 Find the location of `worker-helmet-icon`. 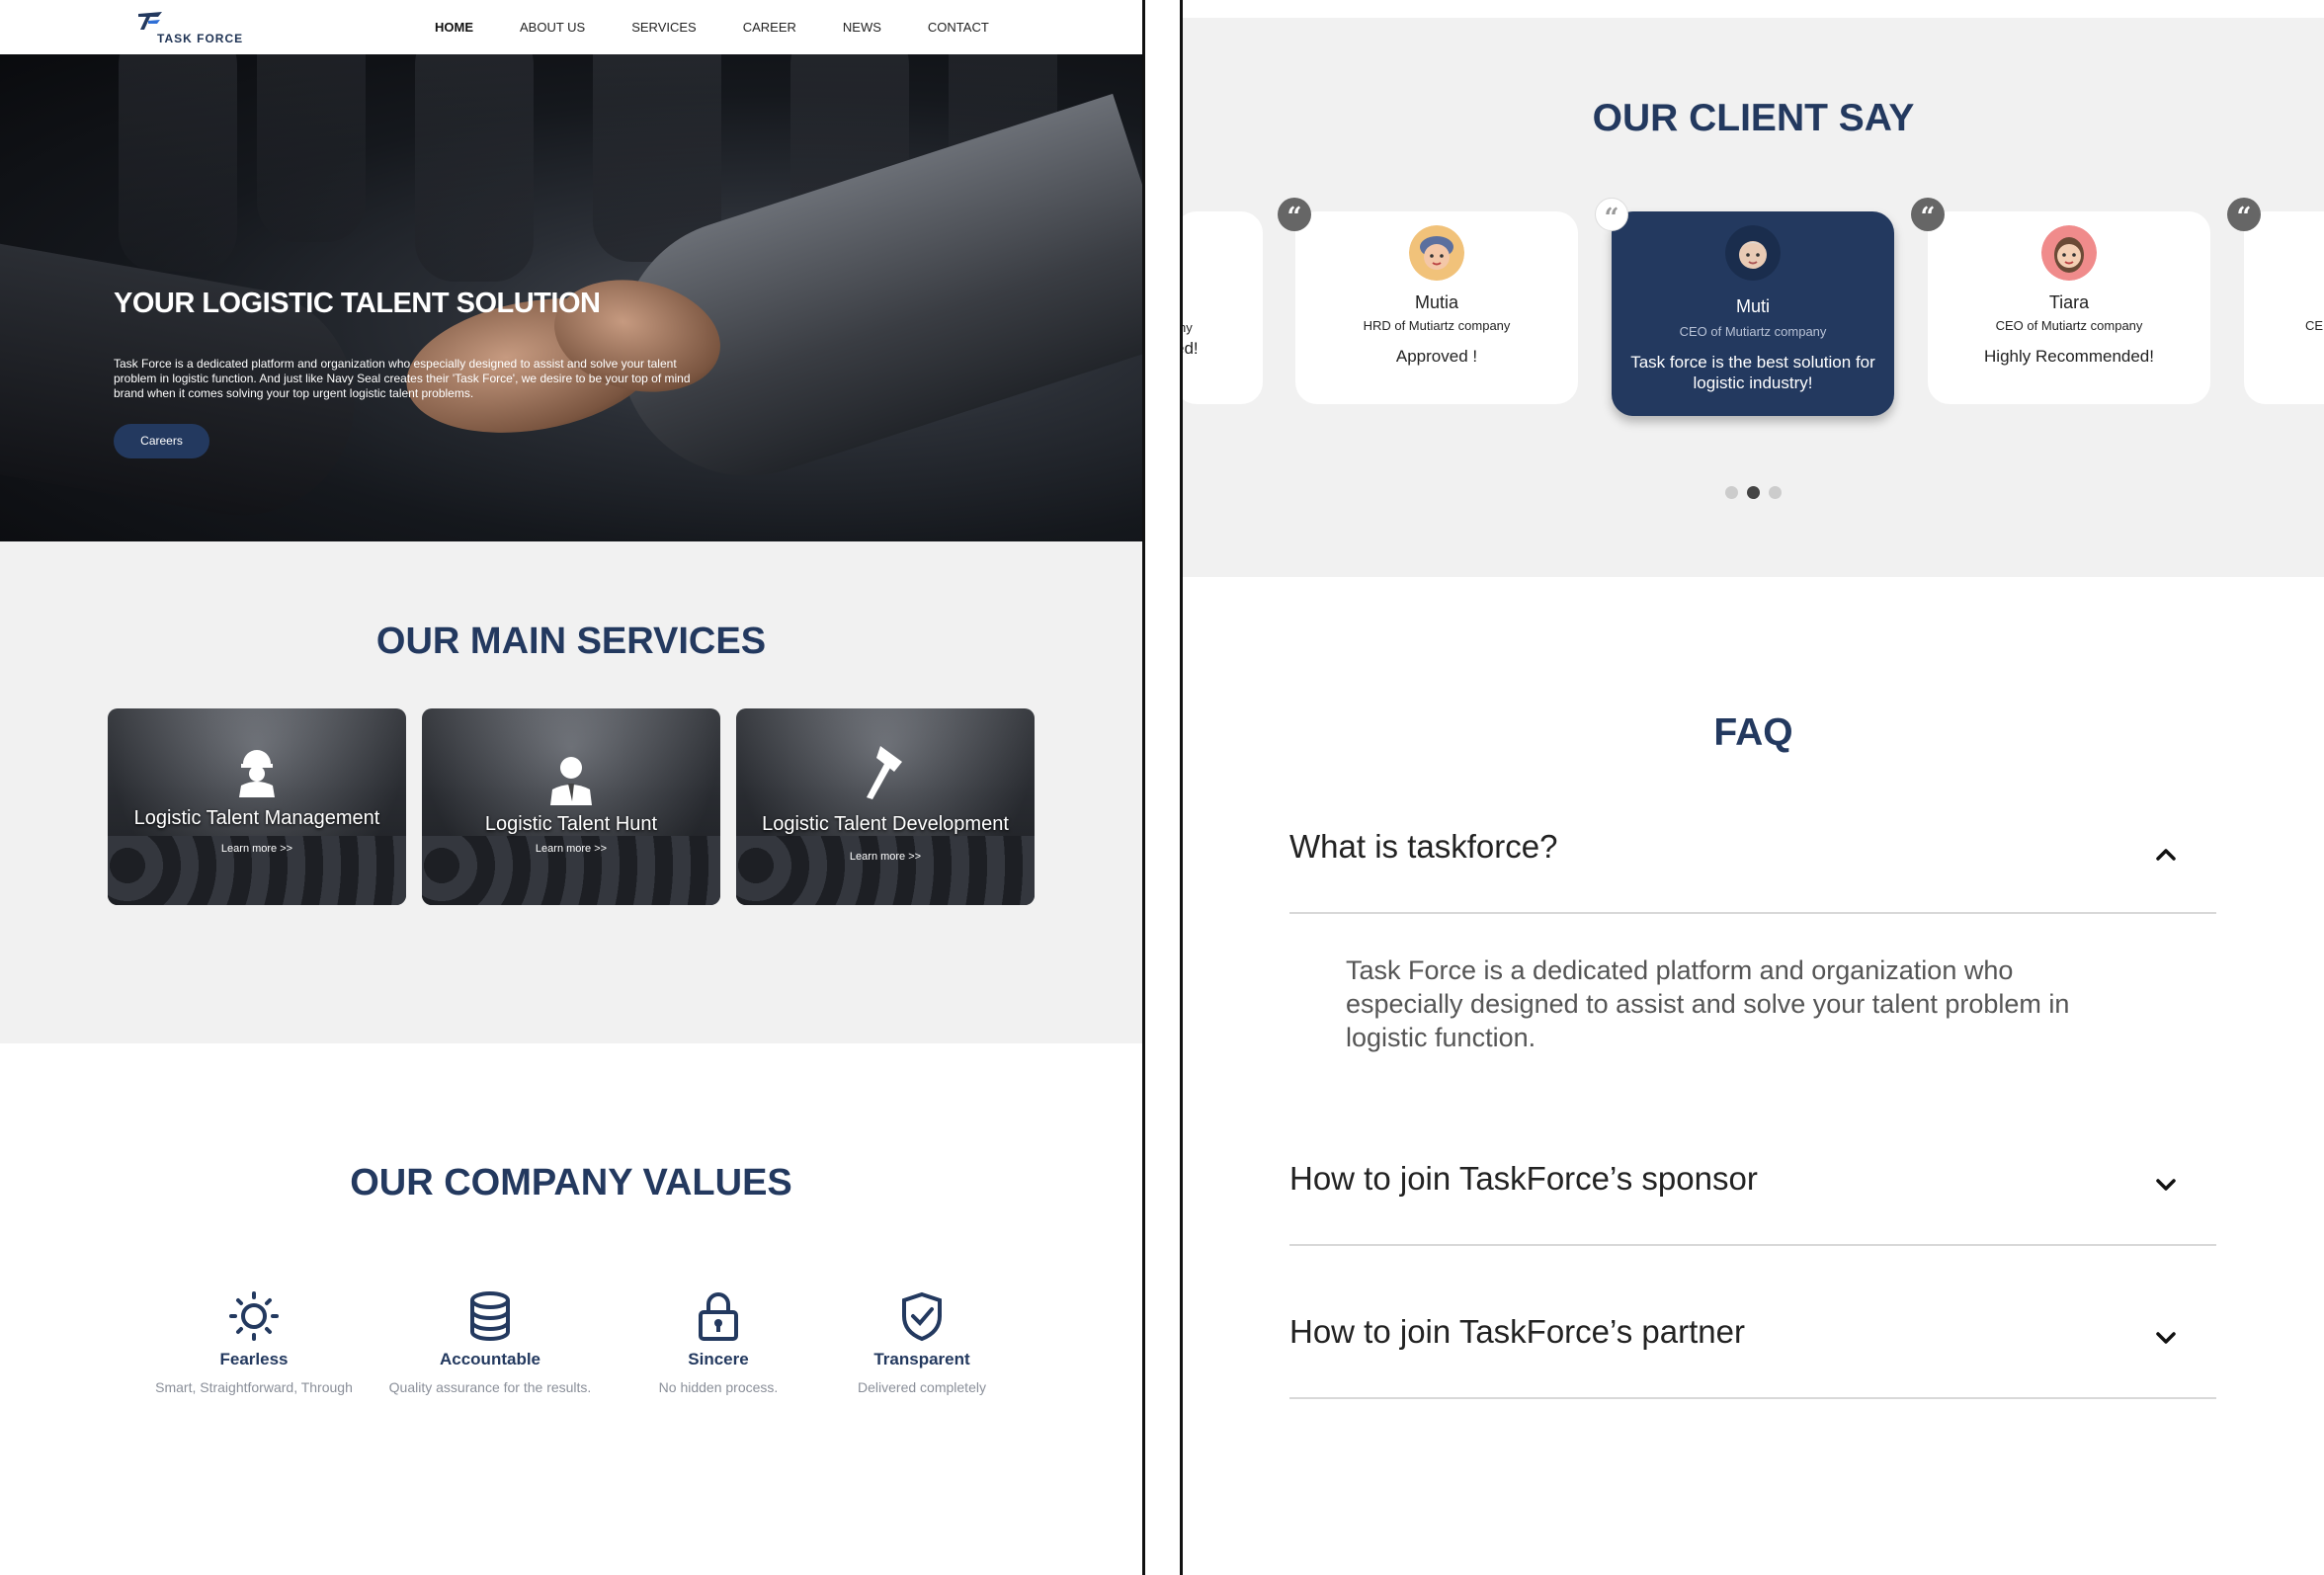

worker-helmet-icon is located at coordinates (257, 773).